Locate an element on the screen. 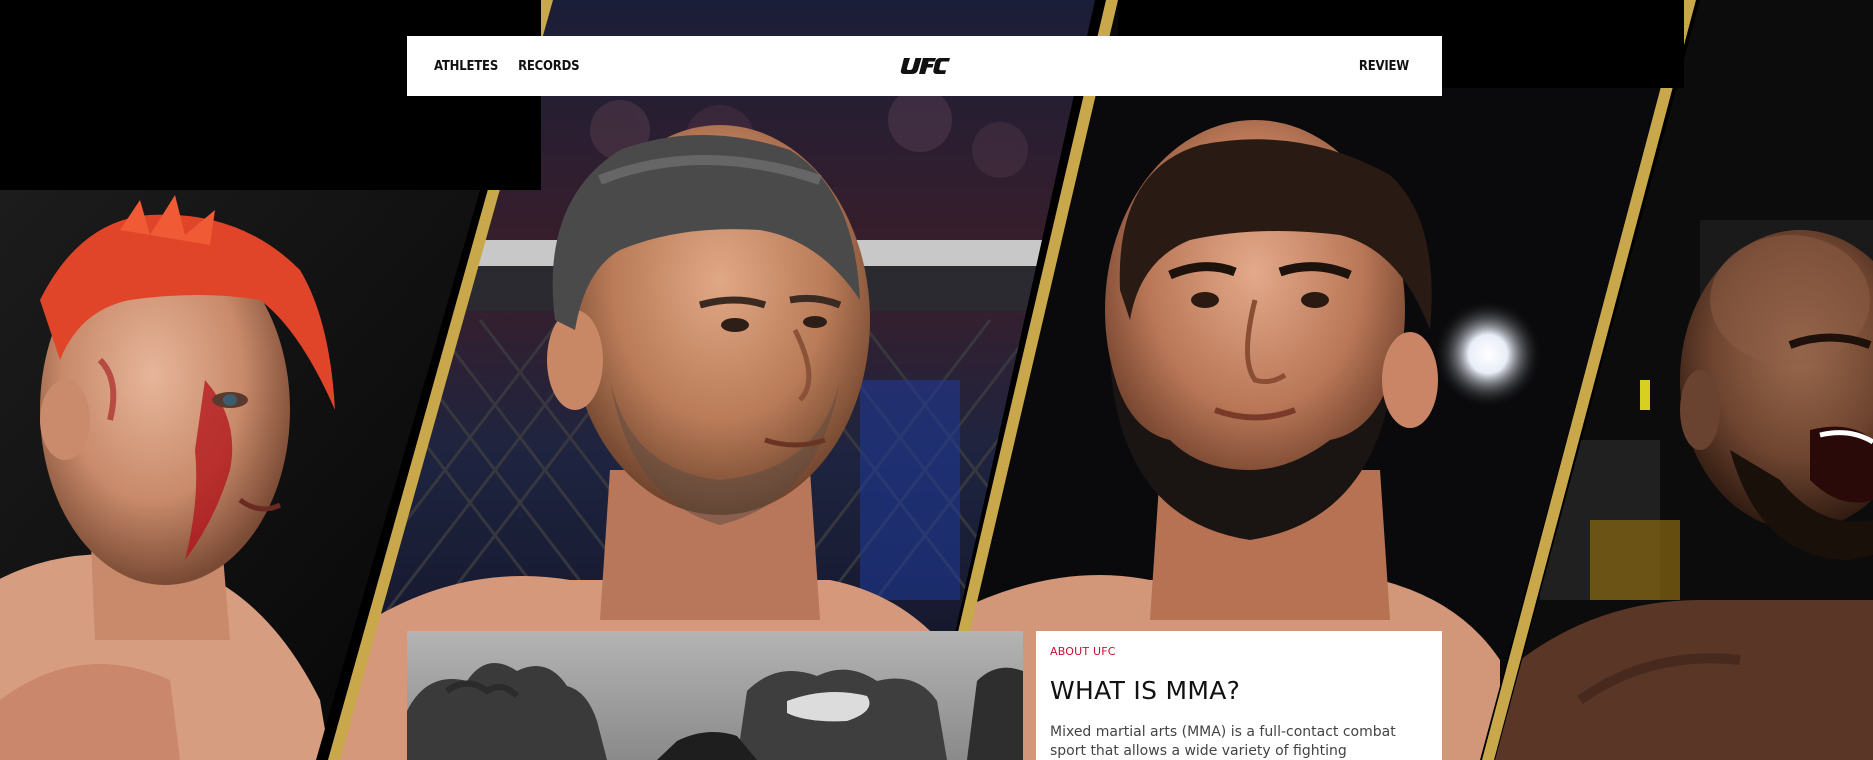  about-eyebrow: ABOUT UFC is located at coordinates (1083, 651).